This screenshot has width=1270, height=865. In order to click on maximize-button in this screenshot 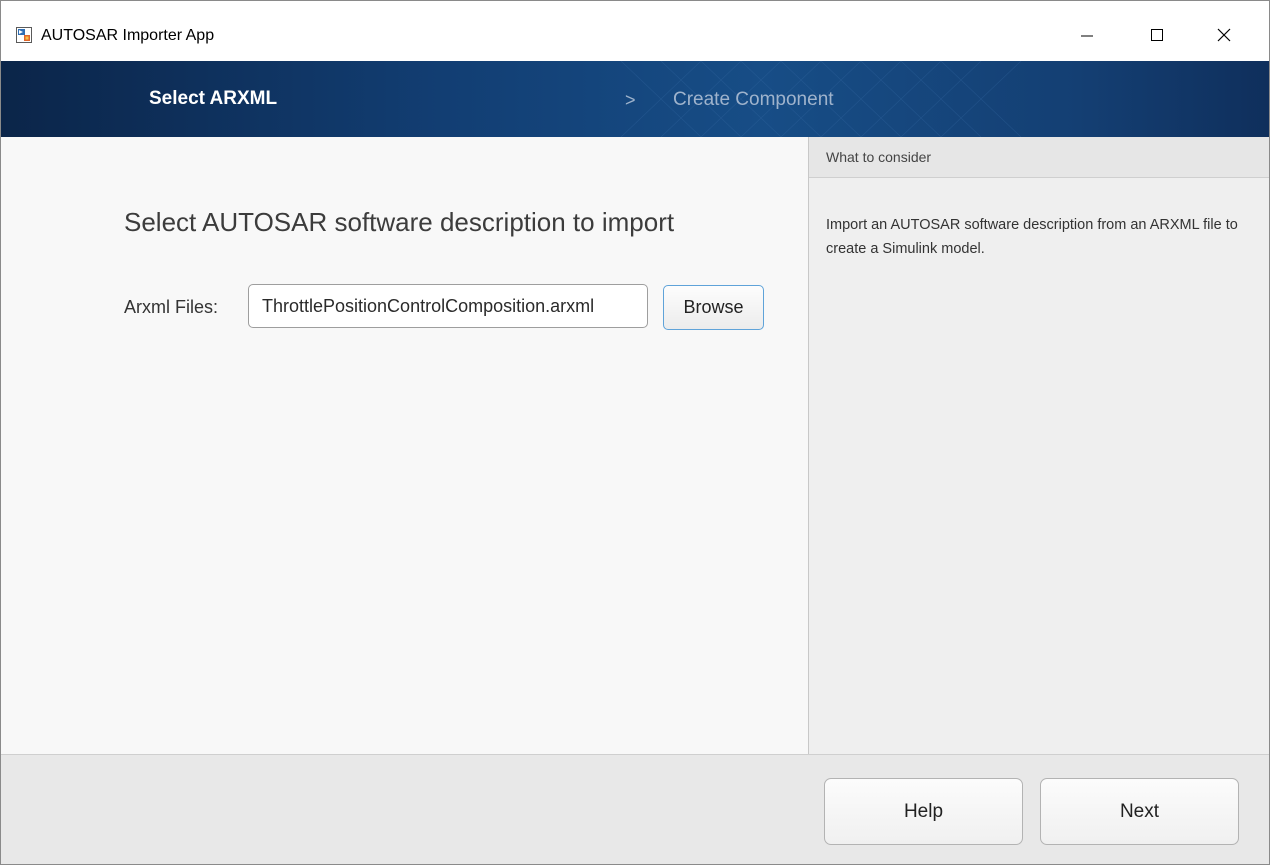, I will do `click(1157, 35)`.